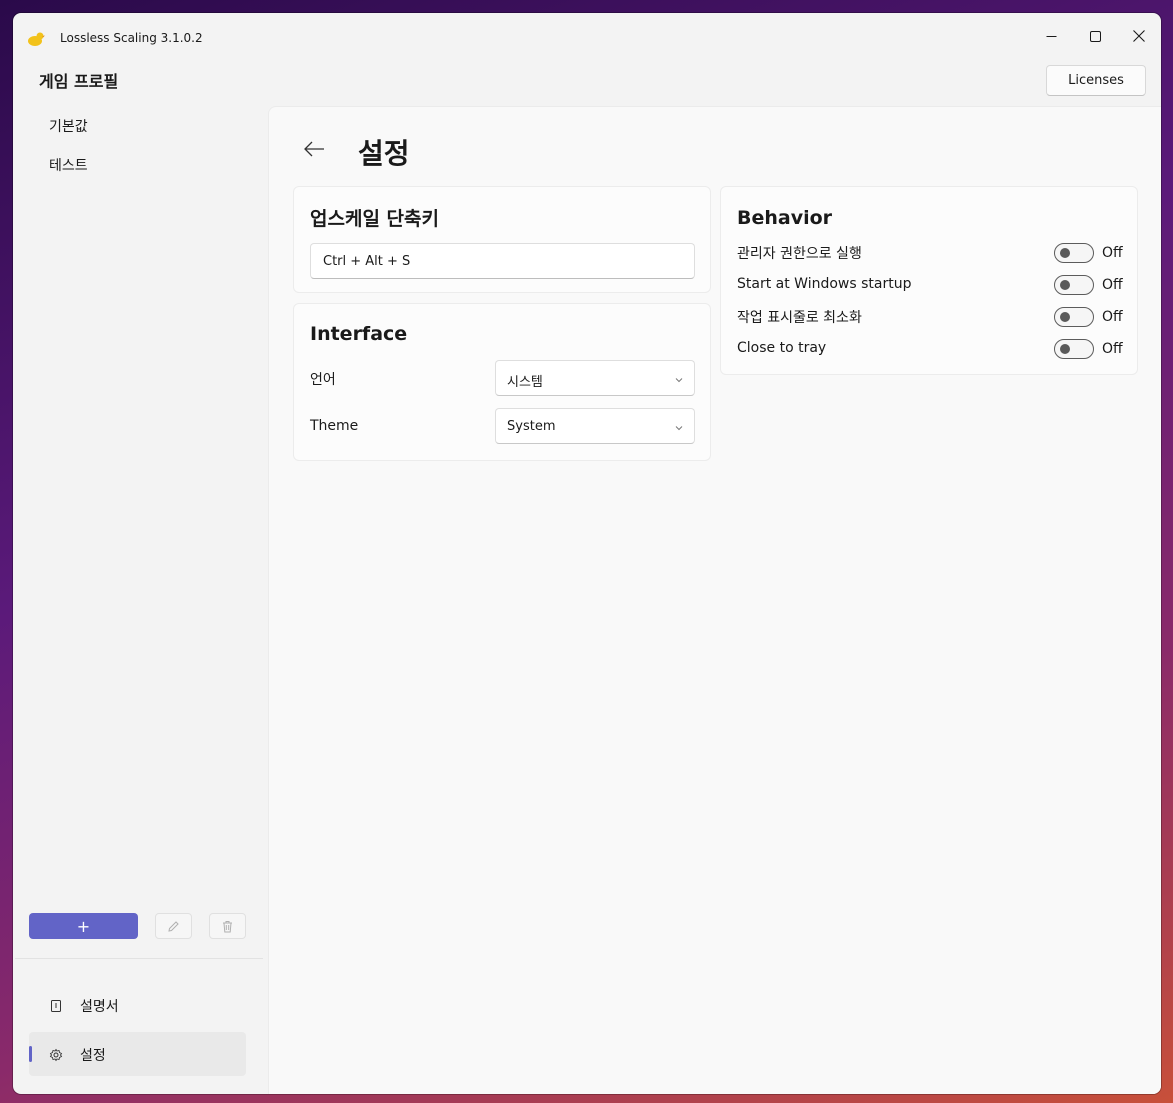 Image resolution: width=1173 pixels, height=1103 pixels. I want to click on nav-item-settings: 설정, so click(137, 1054).